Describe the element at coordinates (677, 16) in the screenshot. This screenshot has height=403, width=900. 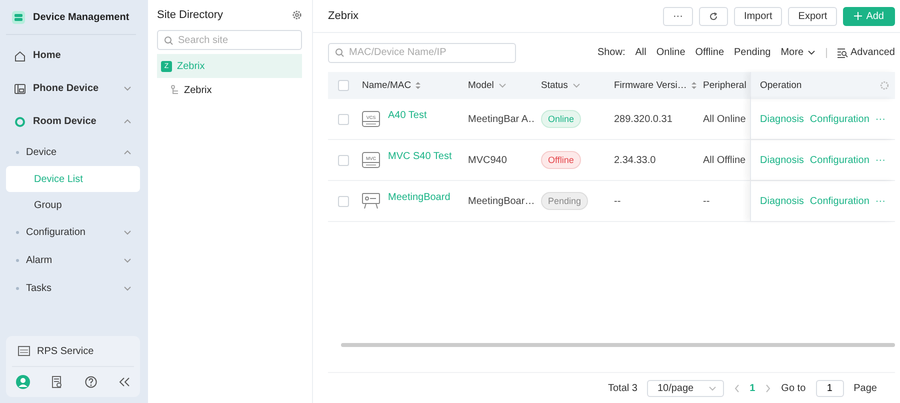
I see `more-button: ···` at that location.